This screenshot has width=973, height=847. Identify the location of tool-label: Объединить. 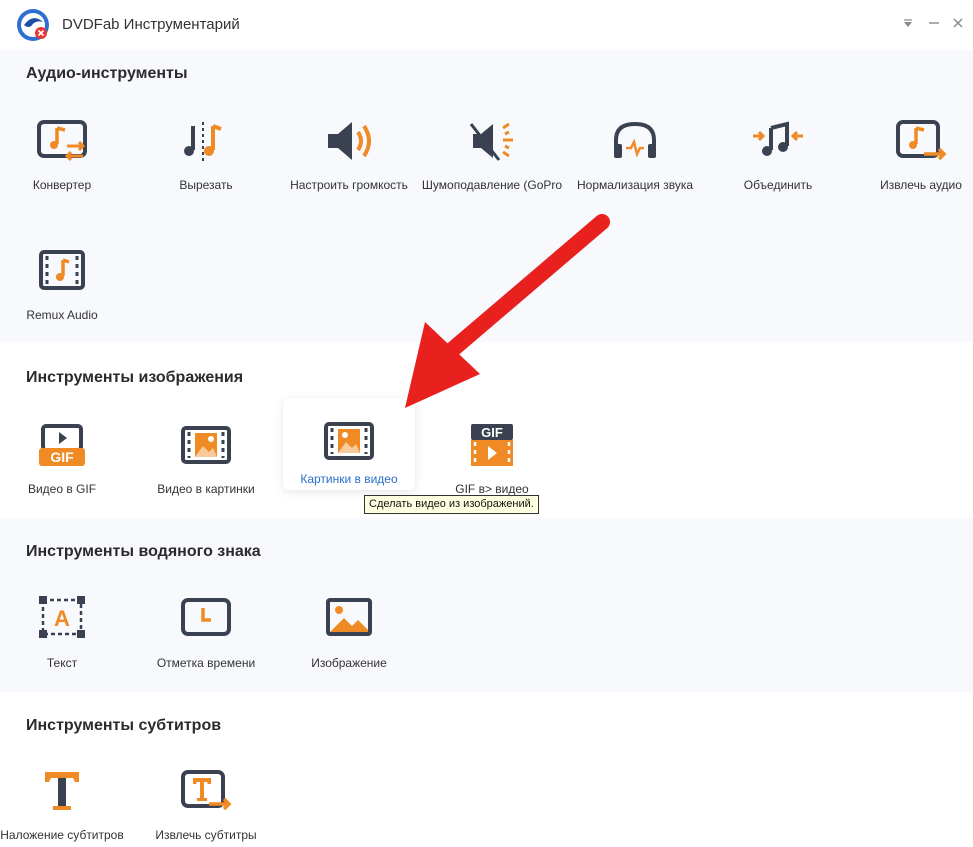
(778, 185).